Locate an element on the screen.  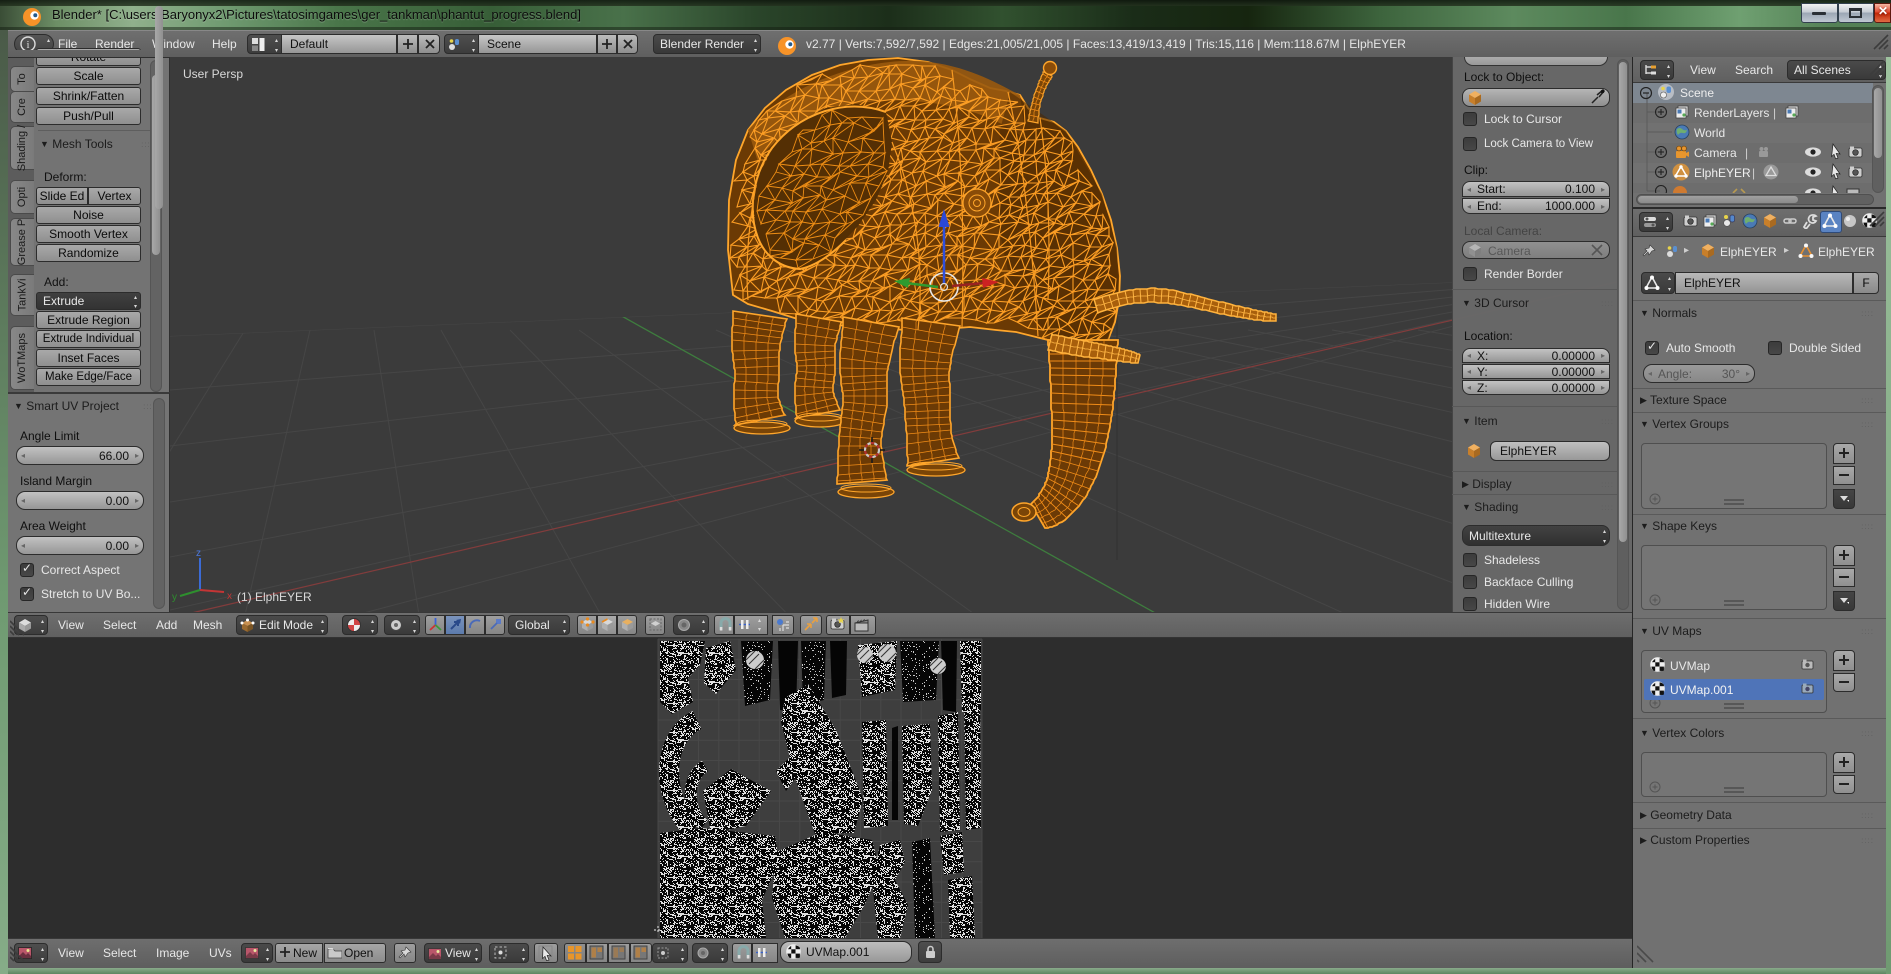
svg-text: (1) ElphEYER is located at coordinates (274, 597).